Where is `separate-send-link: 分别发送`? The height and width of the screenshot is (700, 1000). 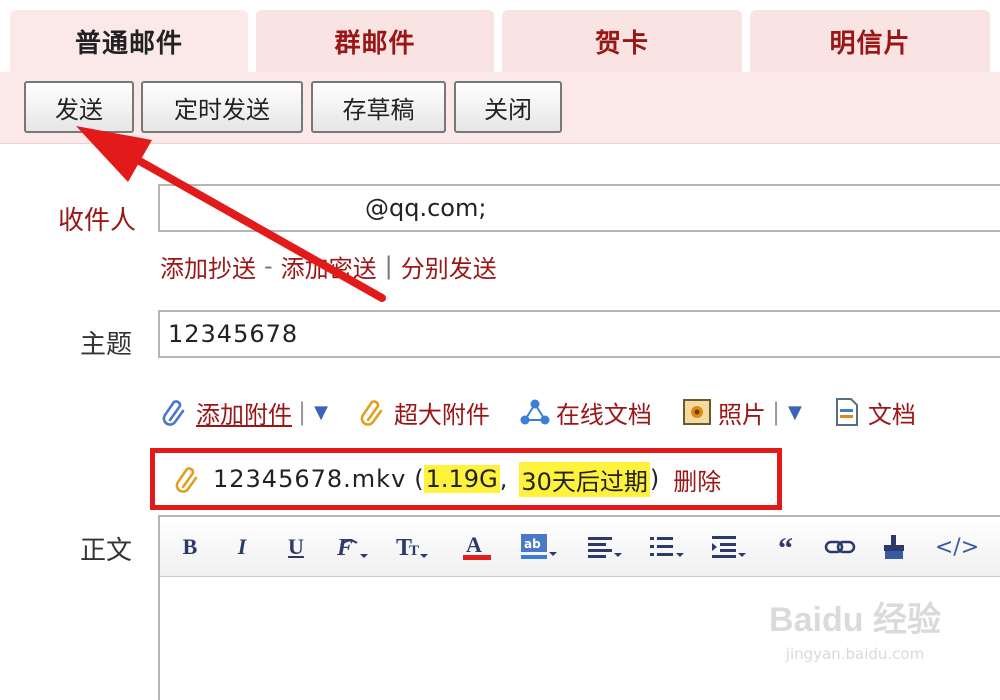
separate-send-link: 分别发送 is located at coordinates (449, 266).